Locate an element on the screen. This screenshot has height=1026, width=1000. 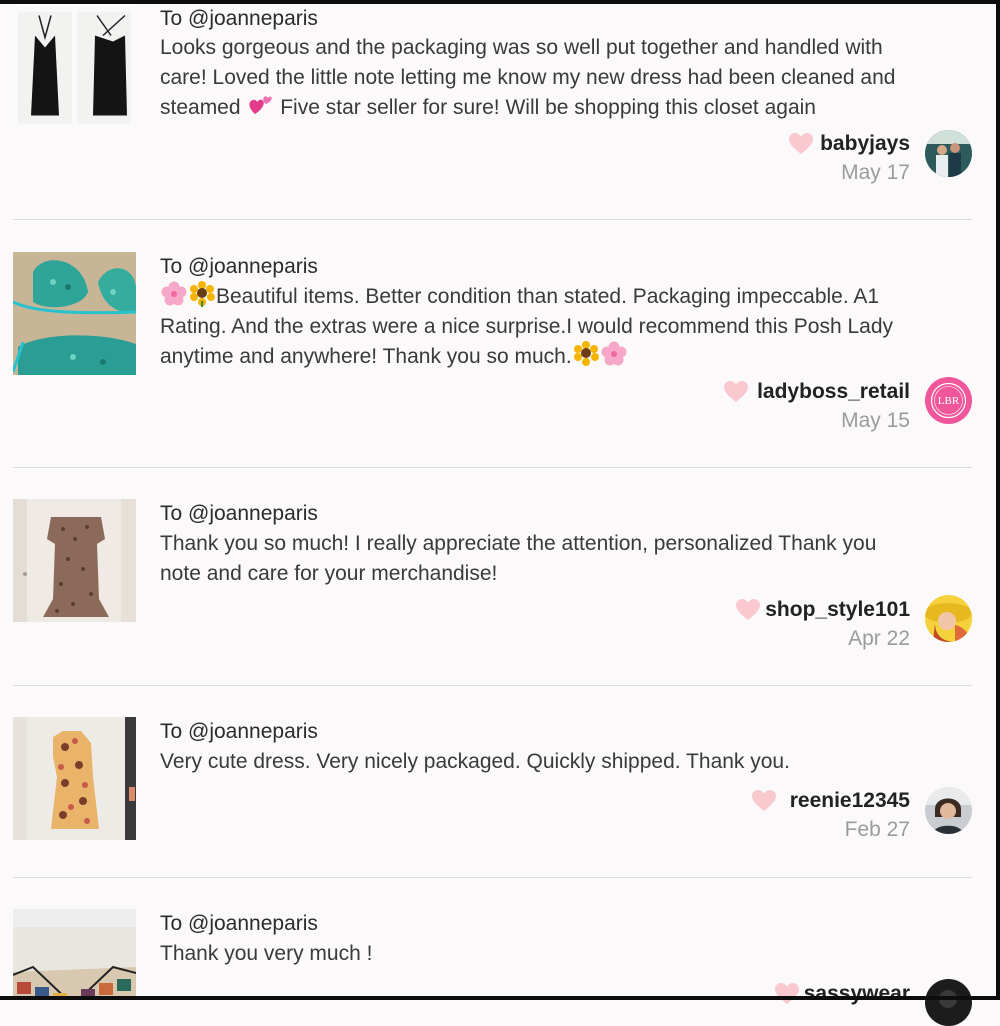
sequin-bikini-photo is located at coordinates (74, 313).